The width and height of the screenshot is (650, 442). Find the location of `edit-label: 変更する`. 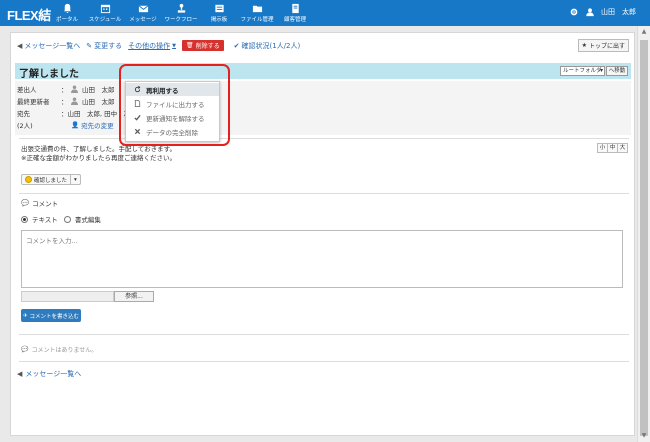

edit-label: 変更する is located at coordinates (108, 45).